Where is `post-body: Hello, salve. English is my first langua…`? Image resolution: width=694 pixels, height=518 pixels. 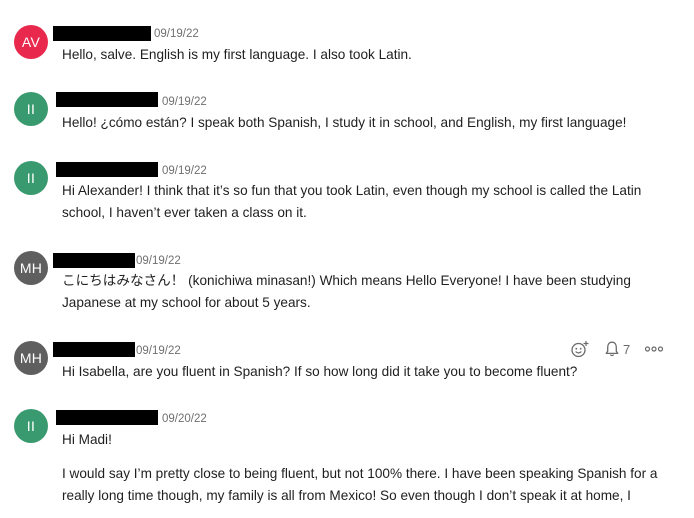
post-body: Hello, salve. English is my first langua… is located at coordinates (369, 55).